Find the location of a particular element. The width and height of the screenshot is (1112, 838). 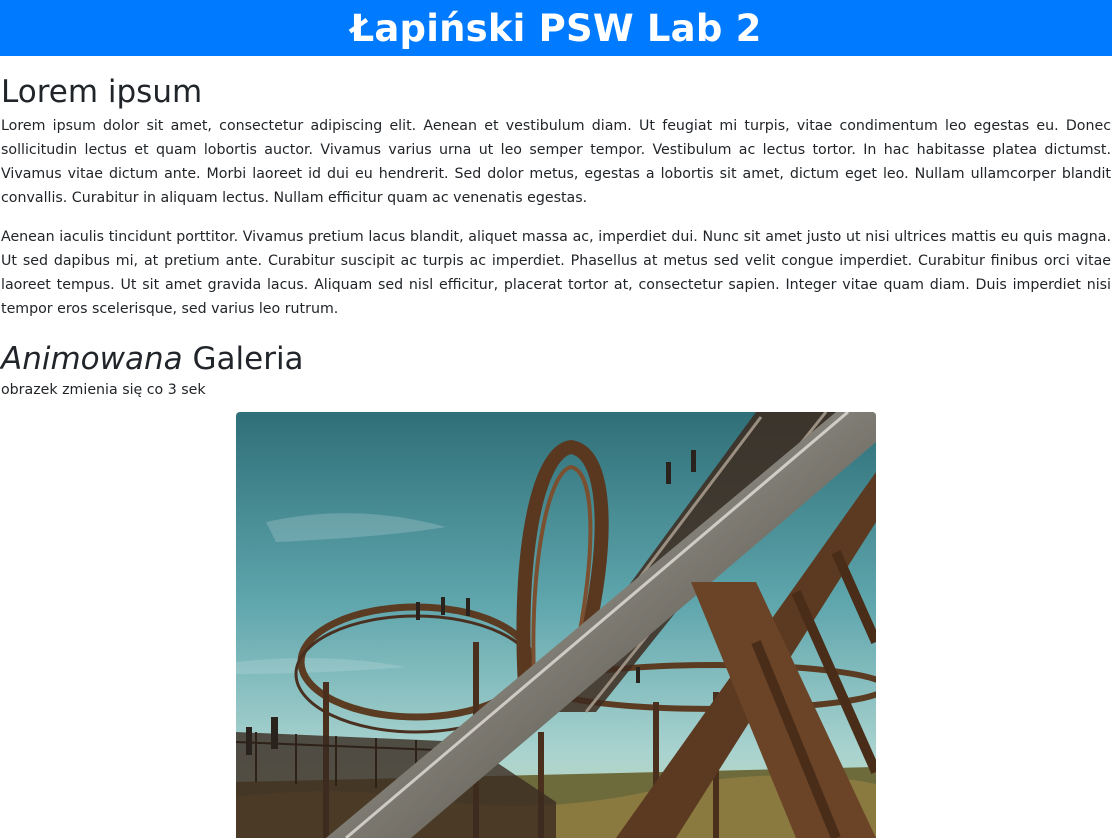

gallery-heading-italic: Animowana is located at coordinates (92, 359).